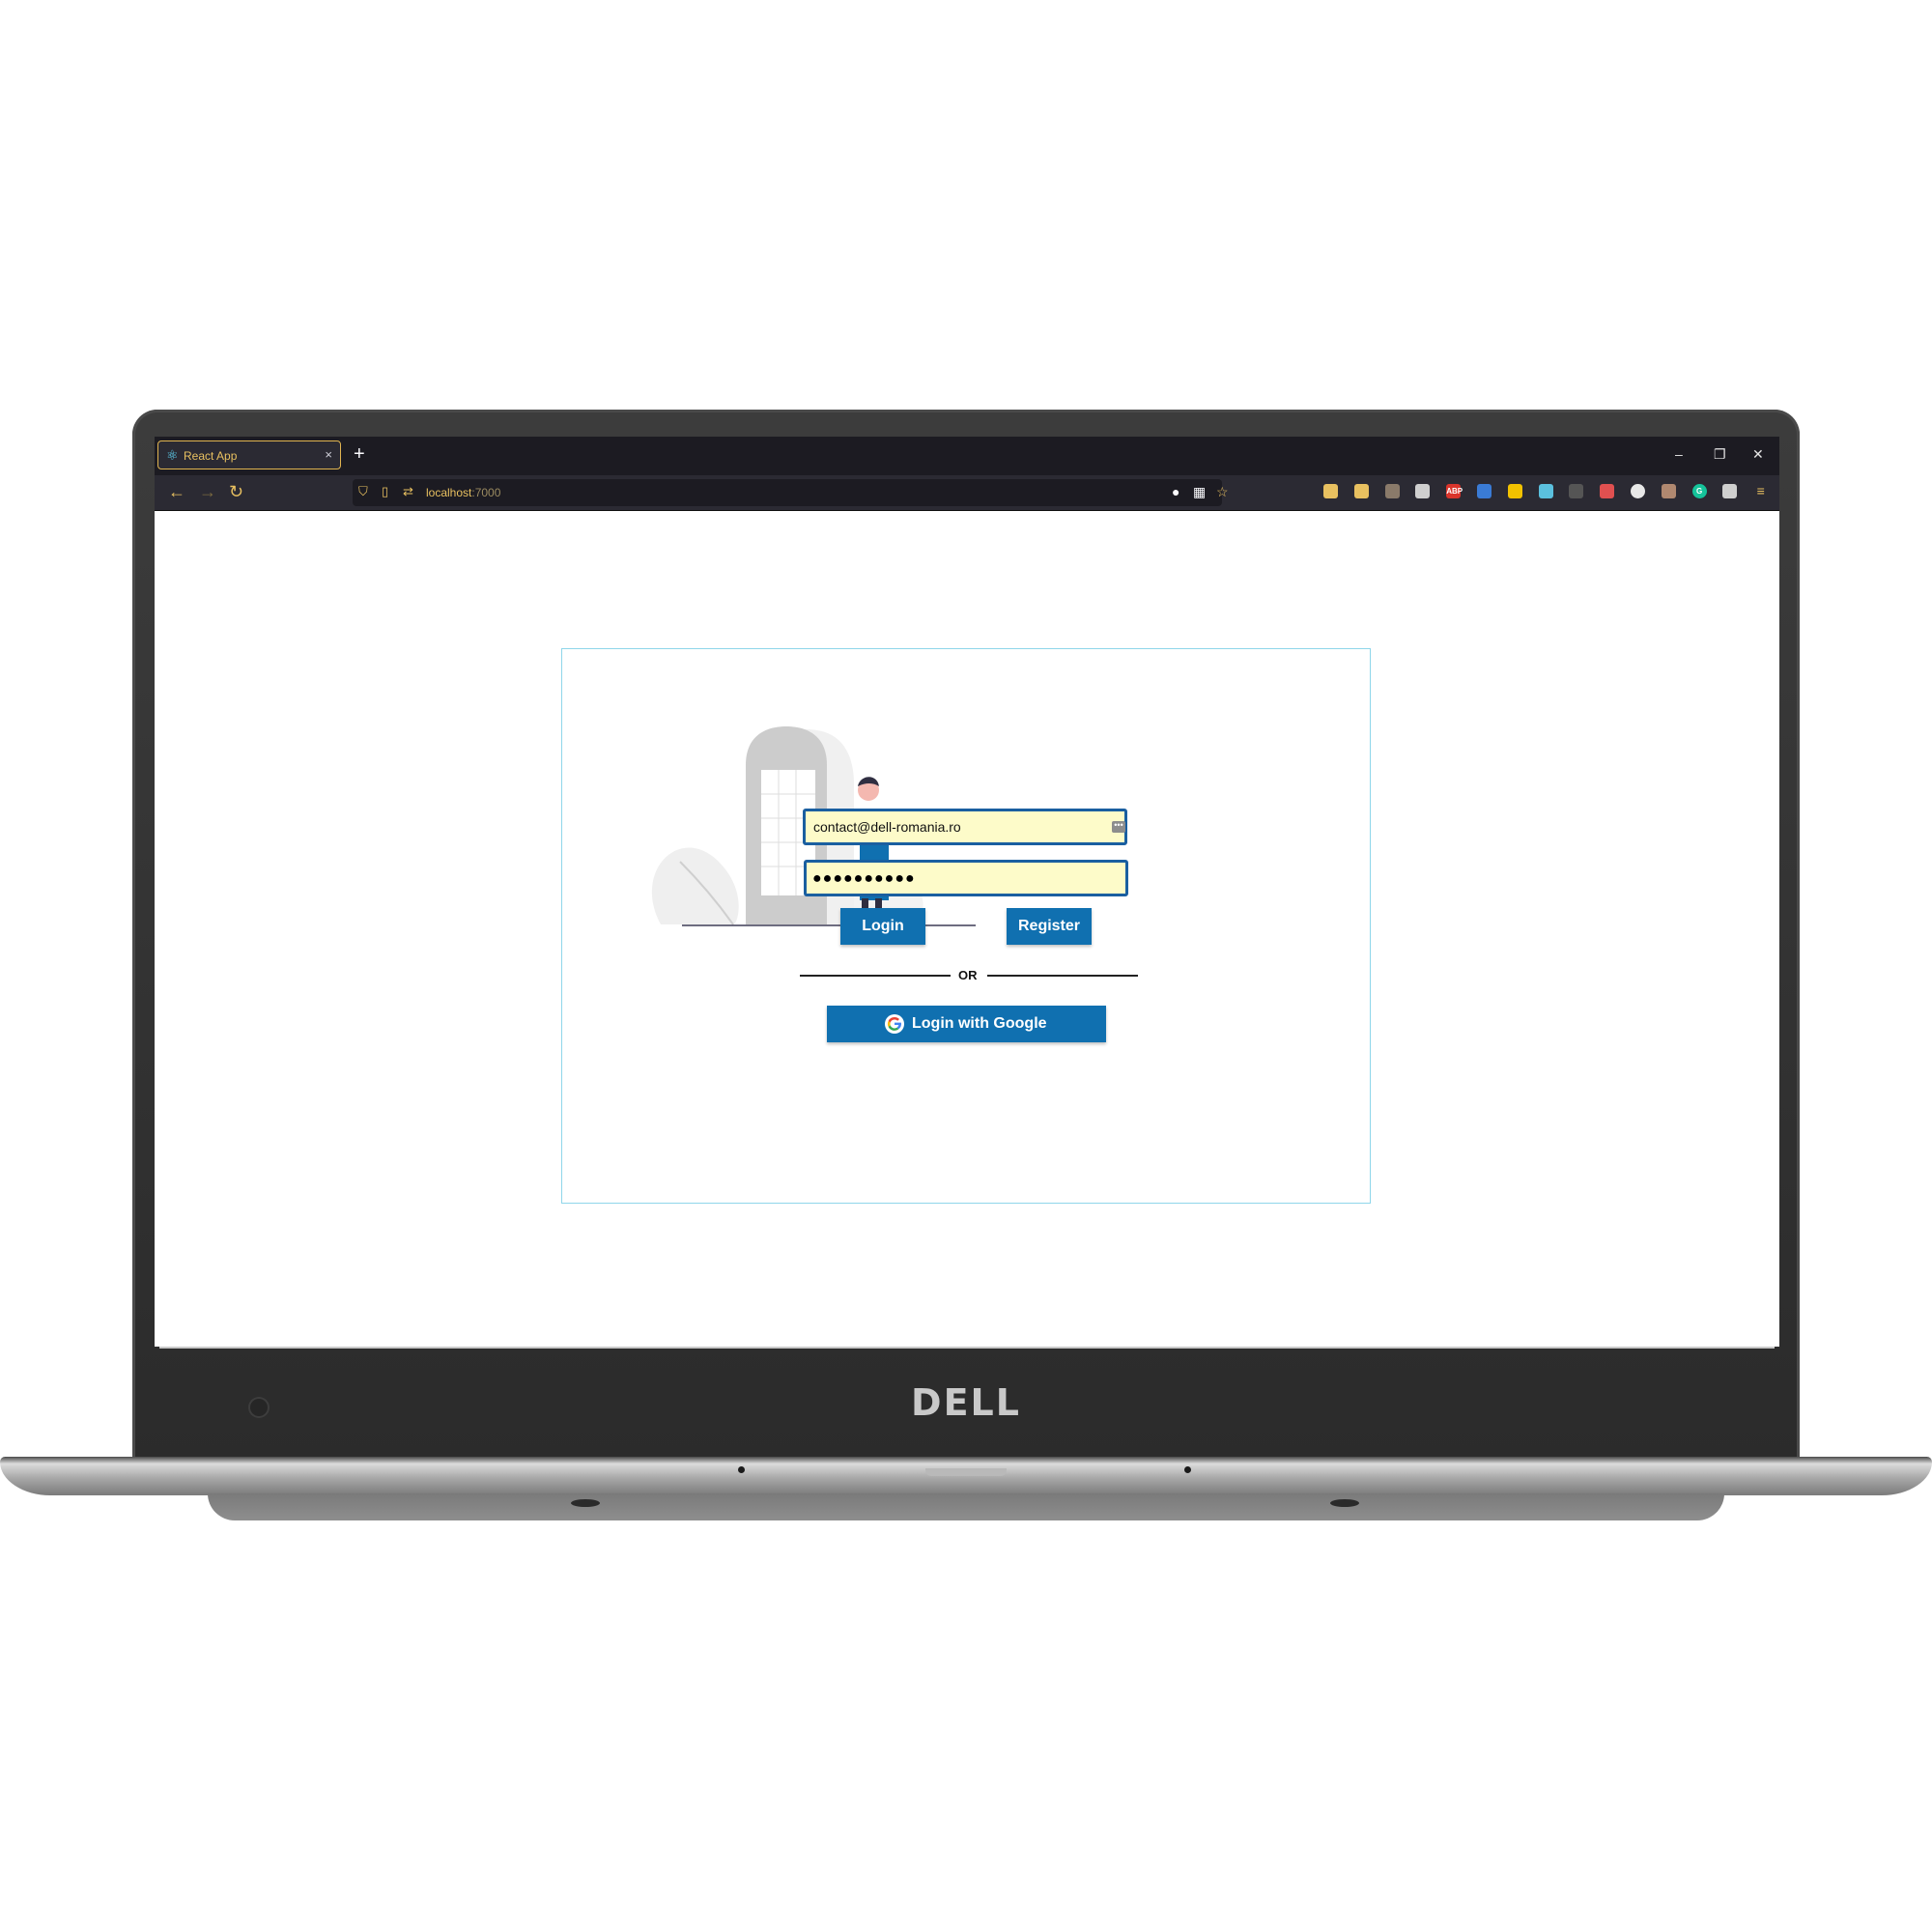 The height and width of the screenshot is (1932, 1932). What do you see at coordinates (1484, 491) in the screenshot?
I see `library-icon` at bounding box center [1484, 491].